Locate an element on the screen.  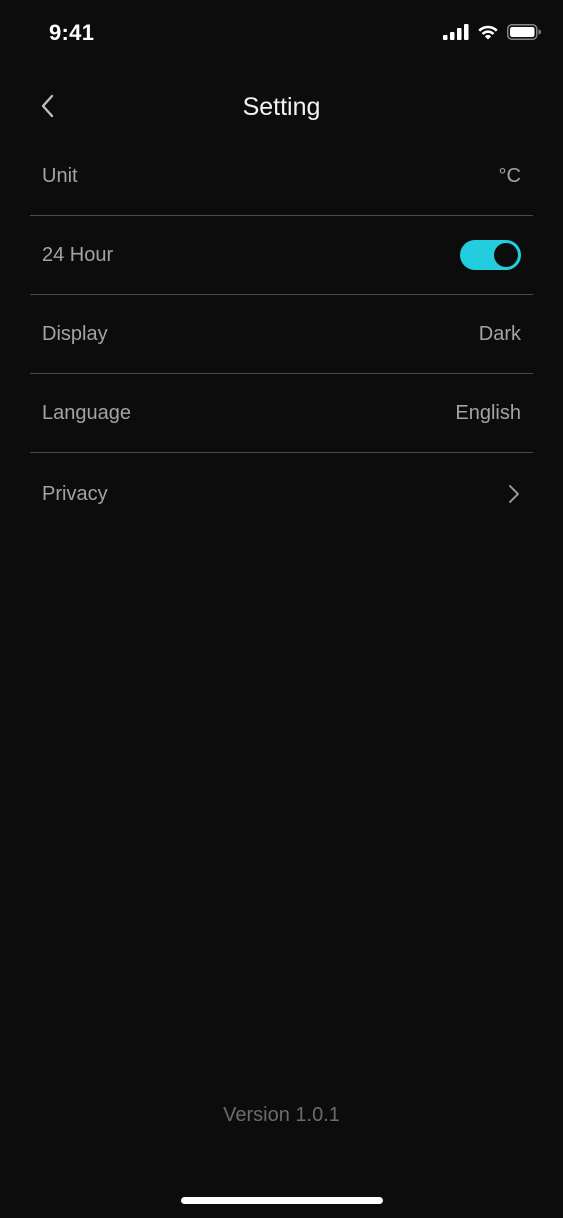
display-value: Dark is located at coordinates (499, 333).